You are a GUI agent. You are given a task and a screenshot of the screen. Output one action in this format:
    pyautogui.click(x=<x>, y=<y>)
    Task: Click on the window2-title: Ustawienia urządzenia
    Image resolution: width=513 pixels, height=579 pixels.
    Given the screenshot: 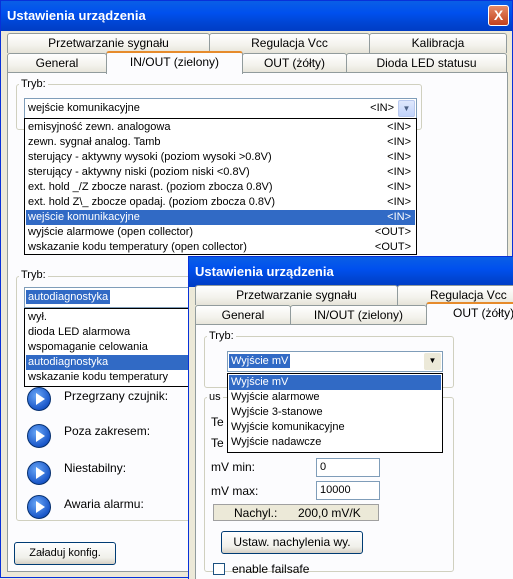 What is the action you would take?
    pyautogui.click(x=351, y=272)
    